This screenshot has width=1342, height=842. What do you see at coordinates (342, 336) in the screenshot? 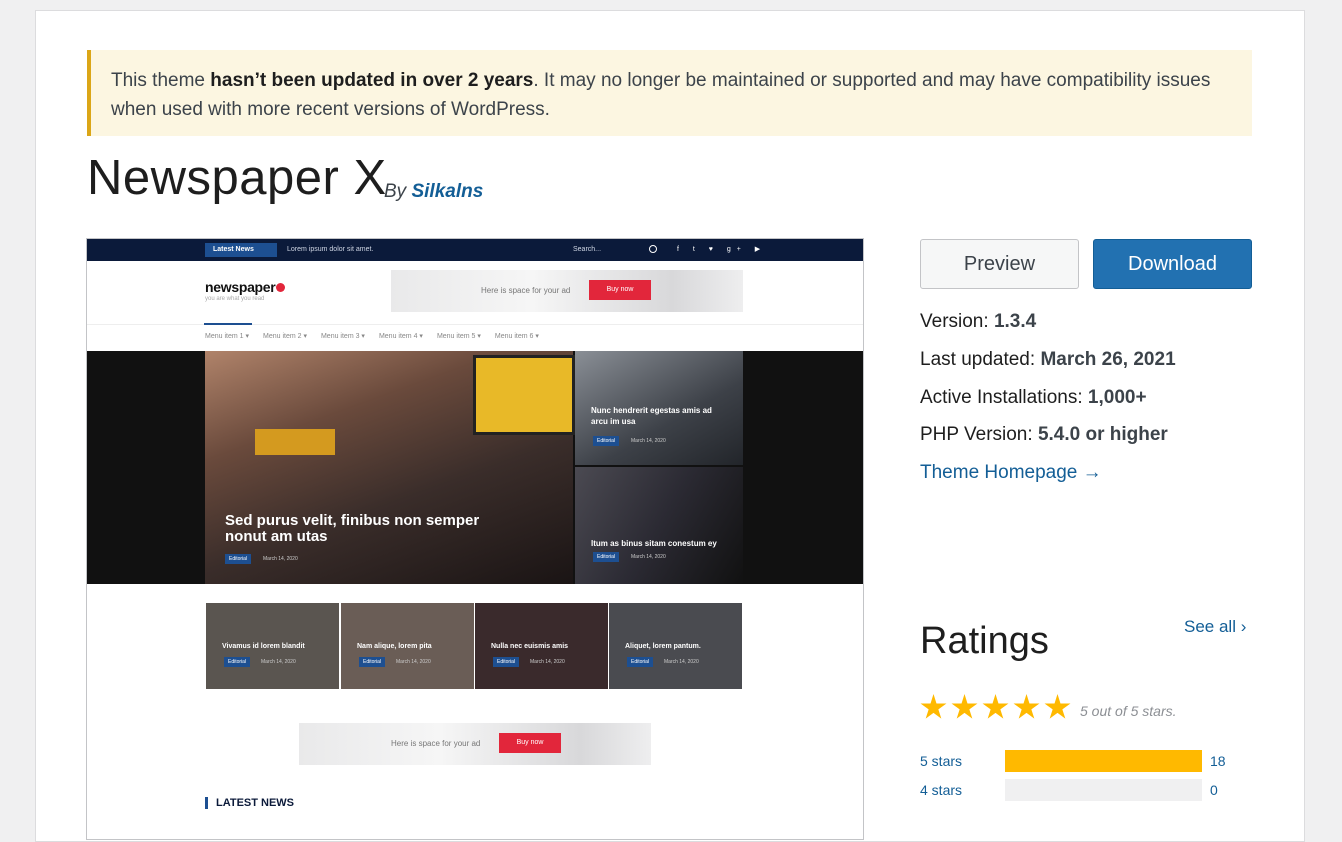
I see `menu-item: Menu item 3 ▾` at bounding box center [342, 336].